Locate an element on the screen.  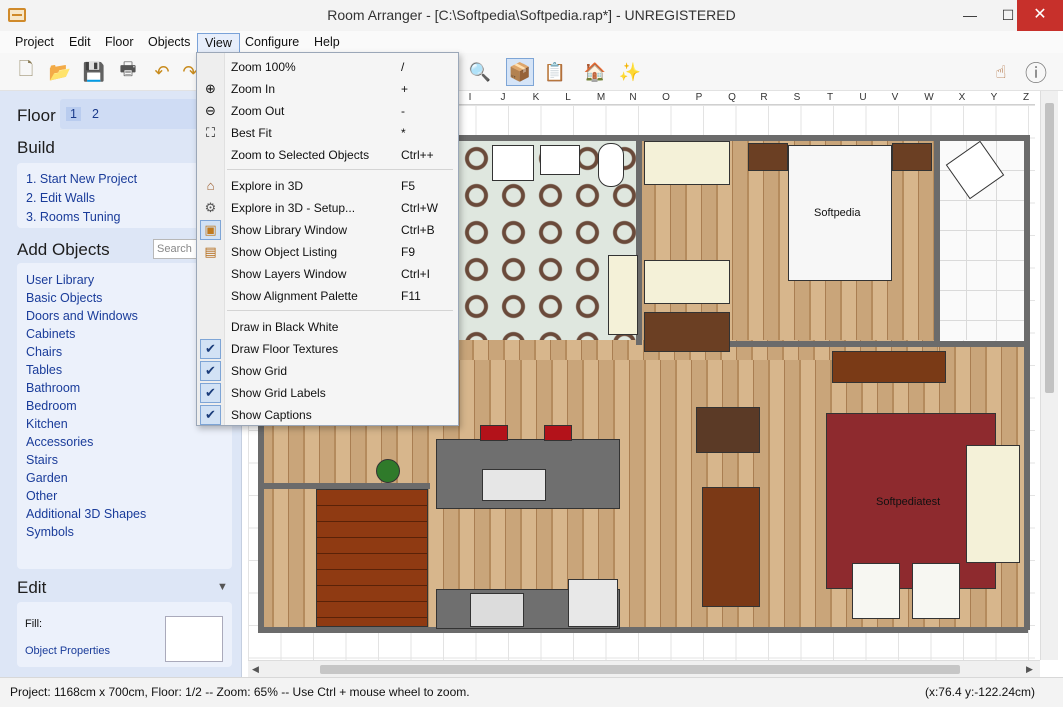
menu-item-shortcut: F11 is located at coordinates (411, 296).